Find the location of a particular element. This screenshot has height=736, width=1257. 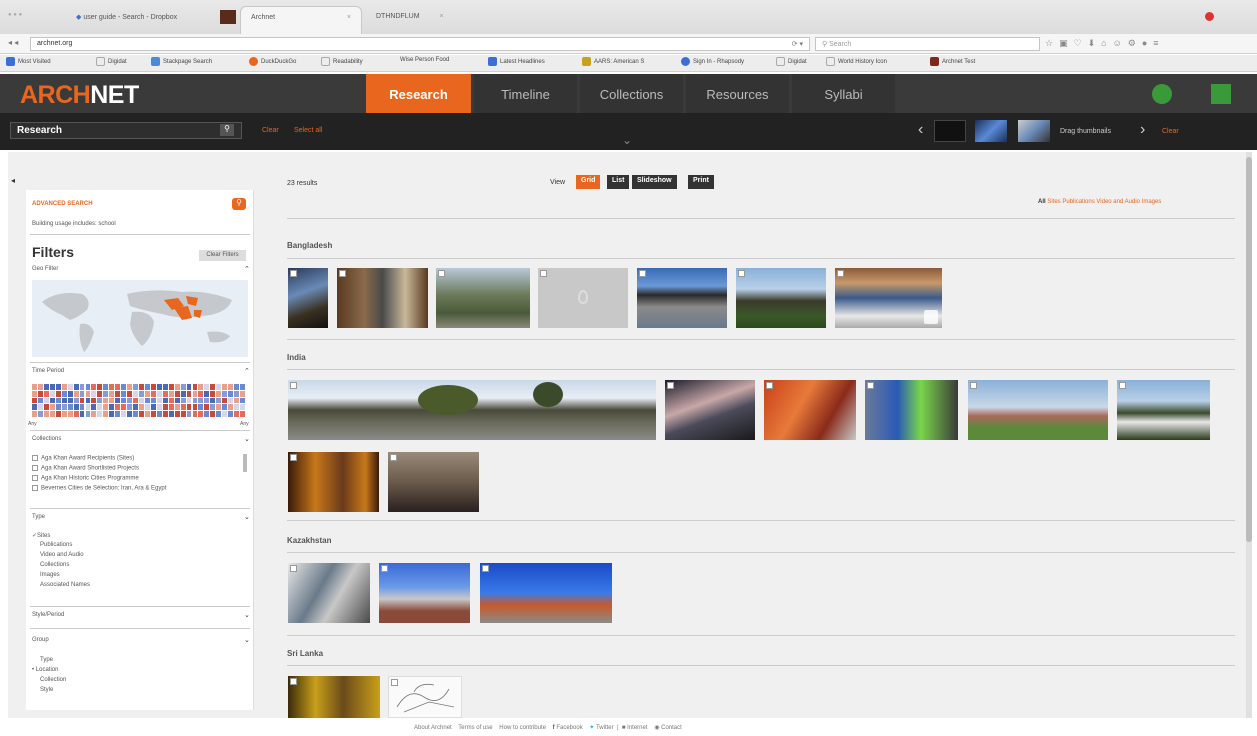

type-option-video-audio: Video and Audio is located at coordinates (62, 555).